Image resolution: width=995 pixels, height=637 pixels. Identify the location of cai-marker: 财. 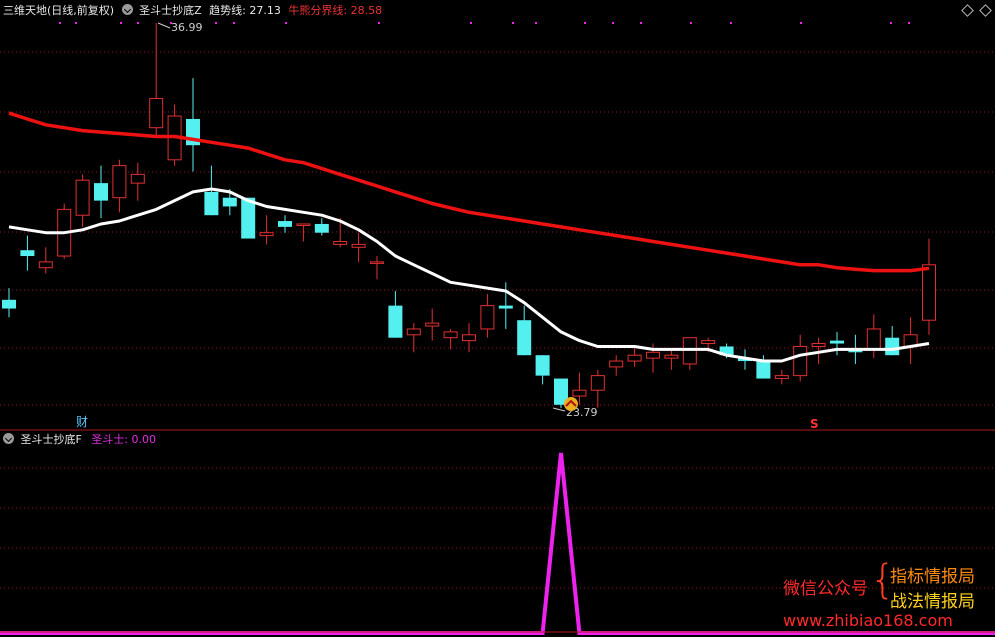
(82, 422).